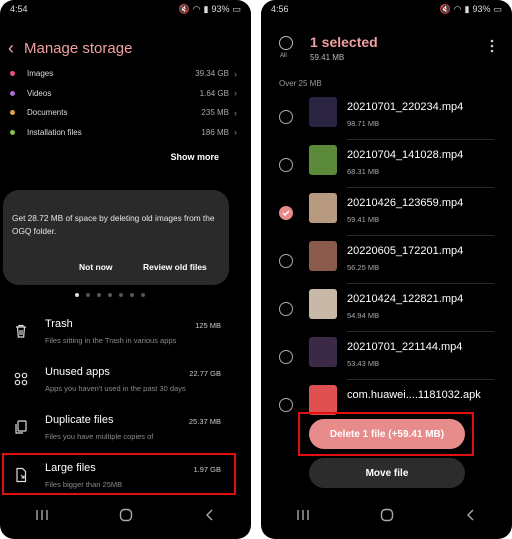  What do you see at coordinates (286, 43) in the screenshot?
I see `select-all-checkbox` at bounding box center [286, 43].